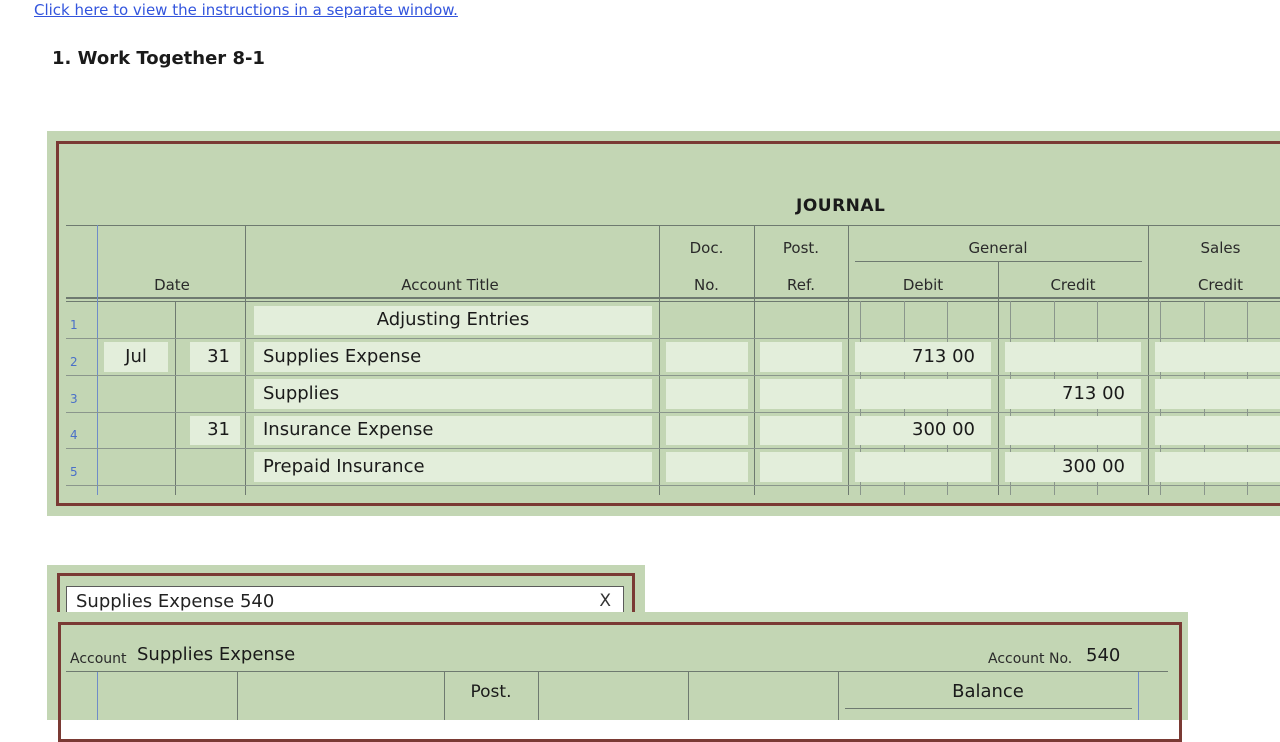 The image size is (1280, 742). What do you see at coordinates (1030, 659) in the screenshot?
I see `account-no-label: Account No.` at bounding box center [1030, 659].